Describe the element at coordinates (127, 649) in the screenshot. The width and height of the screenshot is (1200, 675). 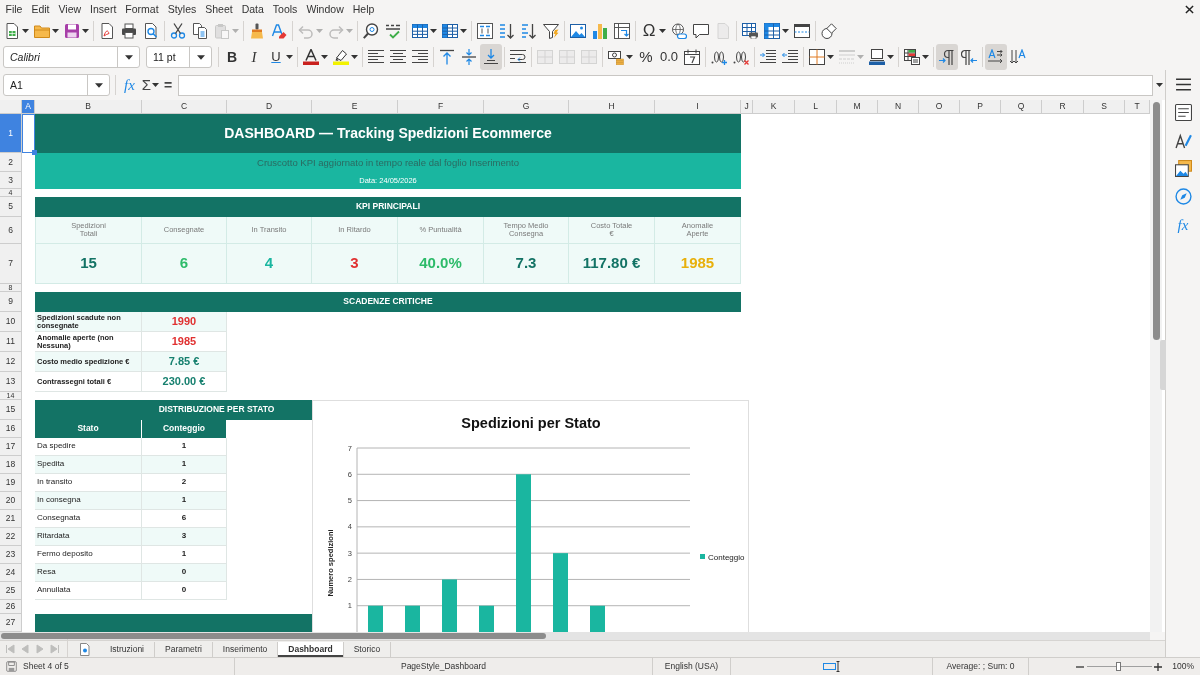
I see `sheet-tab: Istruzioni` at that location.